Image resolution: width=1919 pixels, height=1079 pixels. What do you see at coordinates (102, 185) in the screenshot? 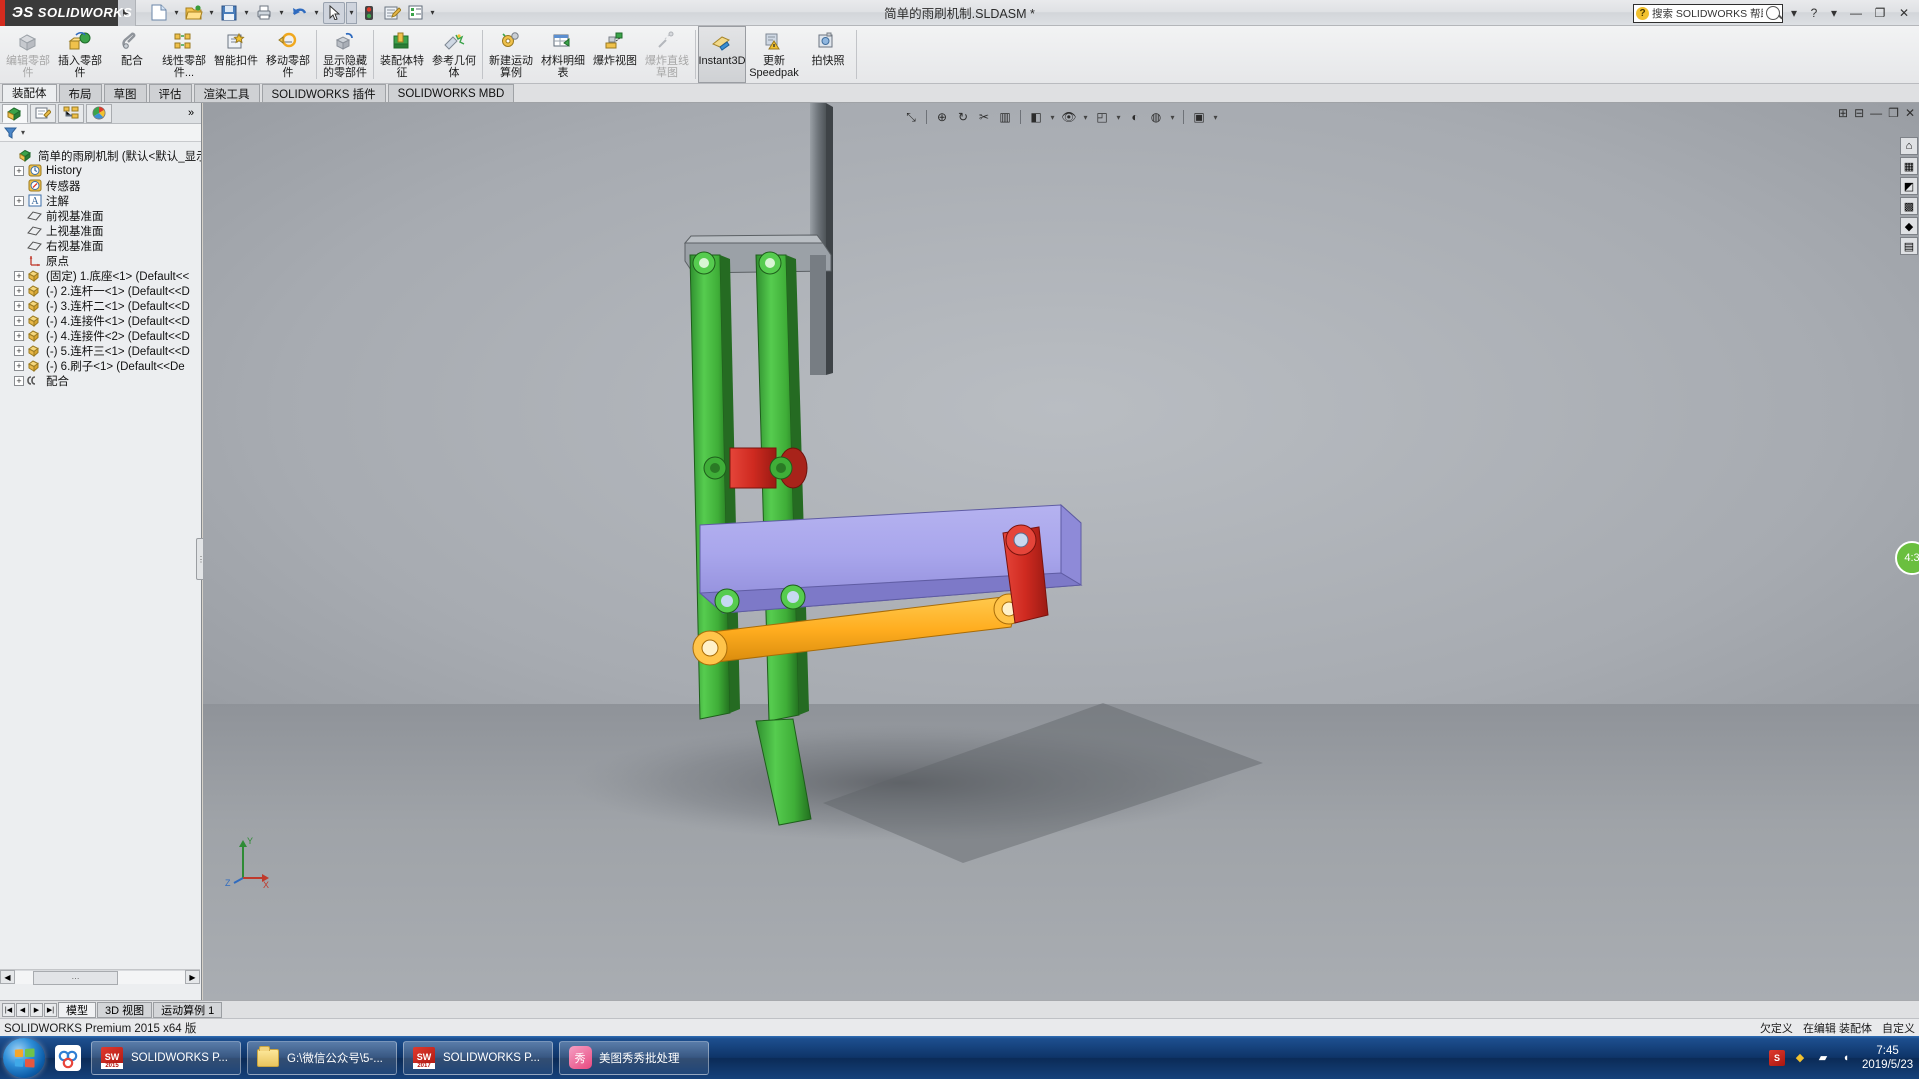
I see `tree-item-sensors: 传感器` at bounding box center [102, 185].